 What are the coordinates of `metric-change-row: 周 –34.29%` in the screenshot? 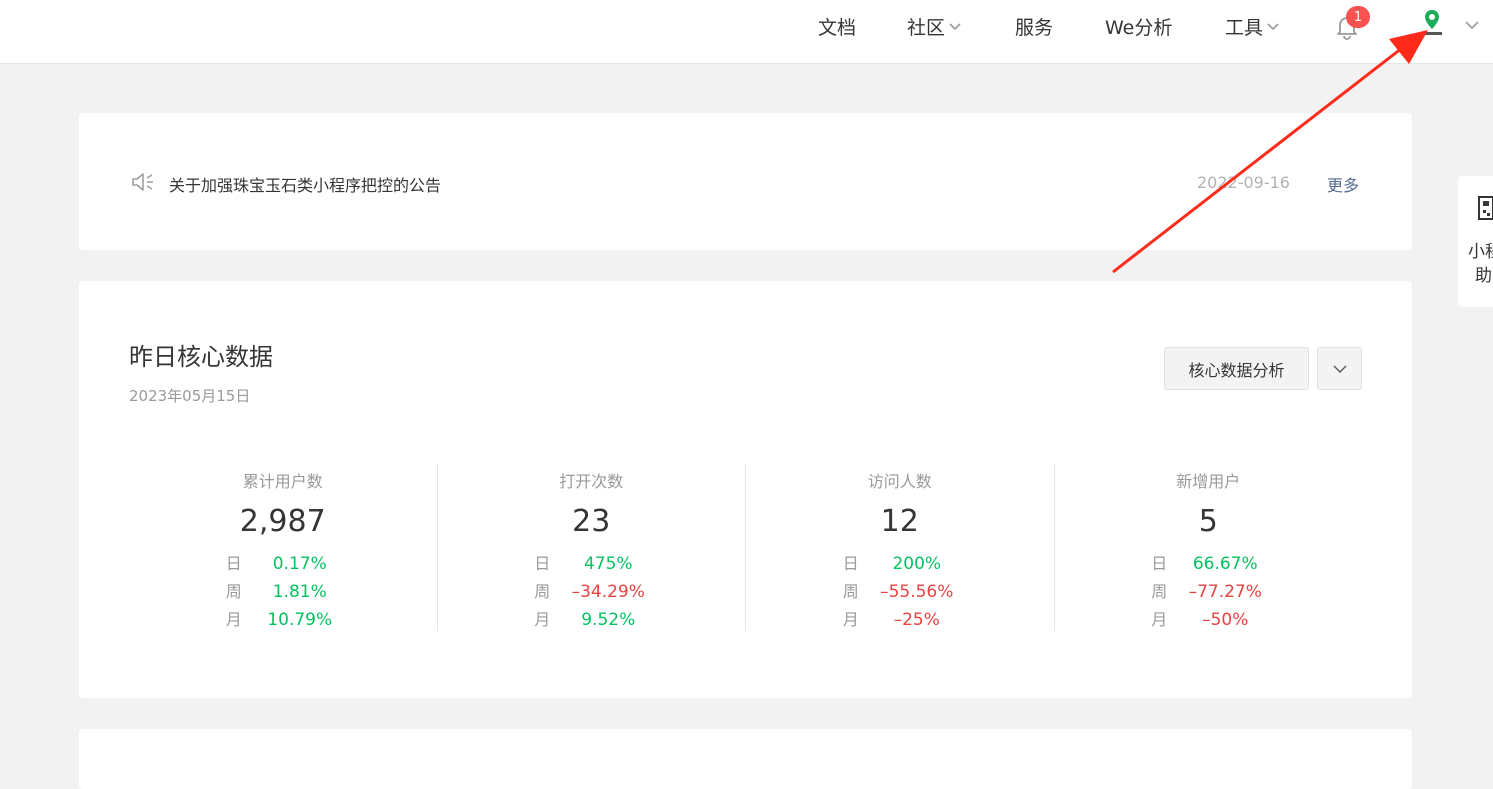 It's located at (592, 592).